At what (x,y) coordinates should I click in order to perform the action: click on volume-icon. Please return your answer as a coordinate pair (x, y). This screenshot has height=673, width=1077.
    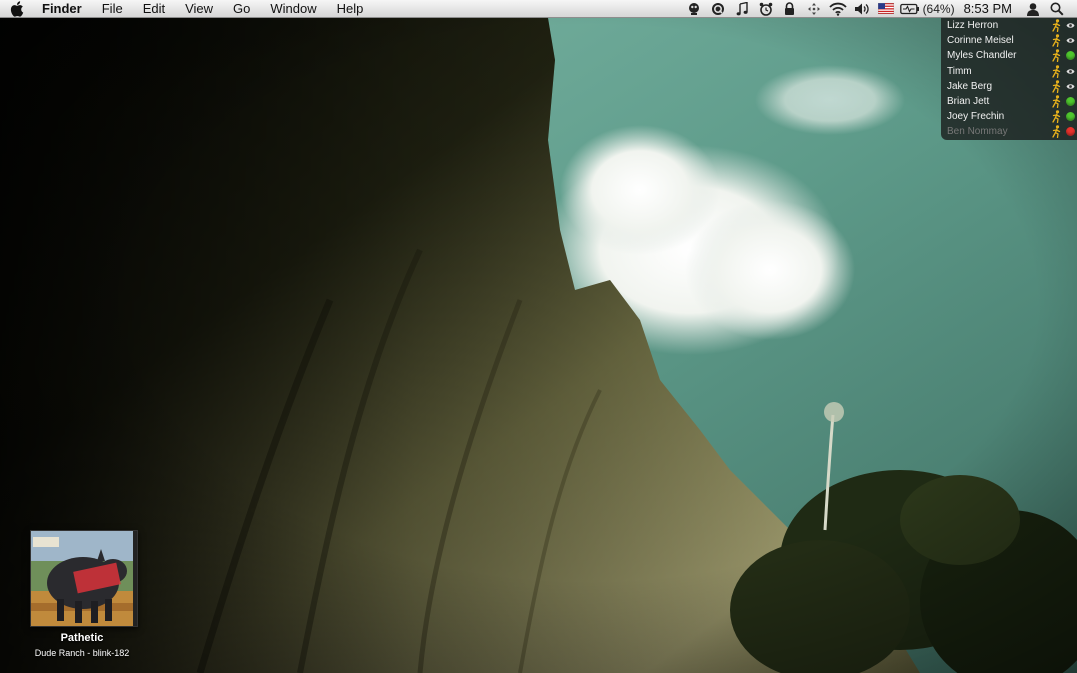
    Looking at the image, I should click on (862, 9).